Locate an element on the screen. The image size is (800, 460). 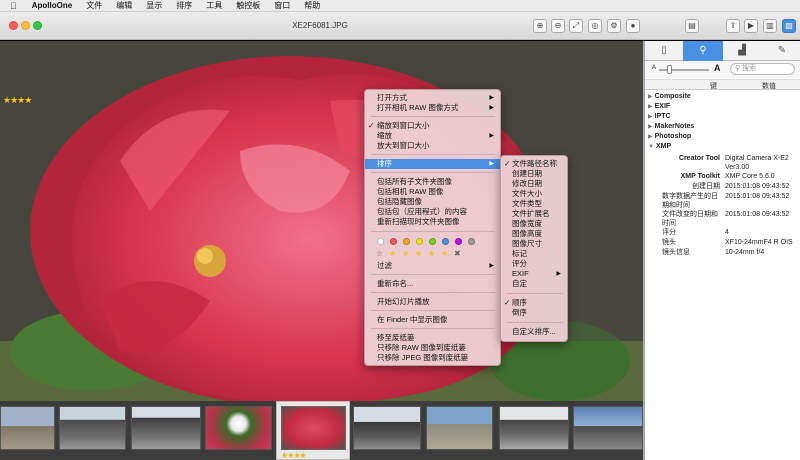
edit-pencil-icon: ✎ is located at coordinates (782, 51).